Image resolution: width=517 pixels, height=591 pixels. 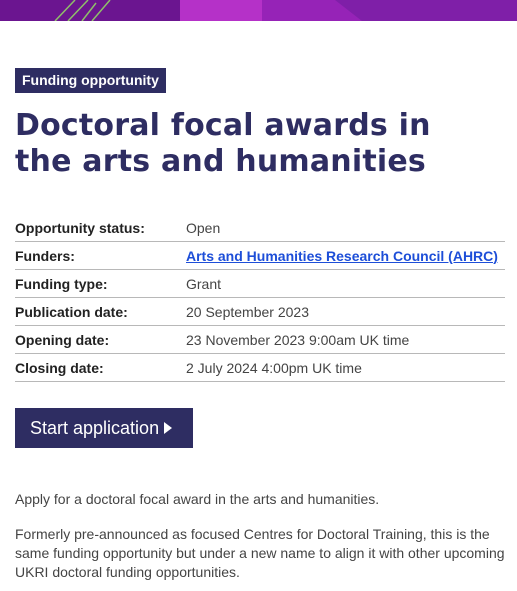 What do you see at coordinates (95, 427) in the screenshot?
I see `start-application-label: Start application` at bounding box center [95, 427].